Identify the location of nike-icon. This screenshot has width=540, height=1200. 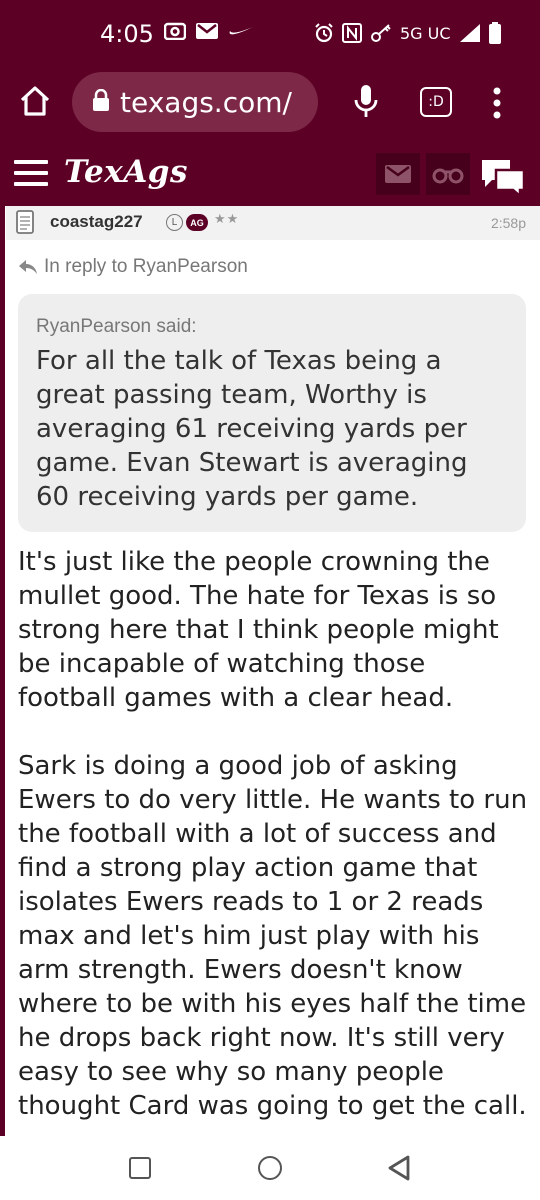
(241, 31).